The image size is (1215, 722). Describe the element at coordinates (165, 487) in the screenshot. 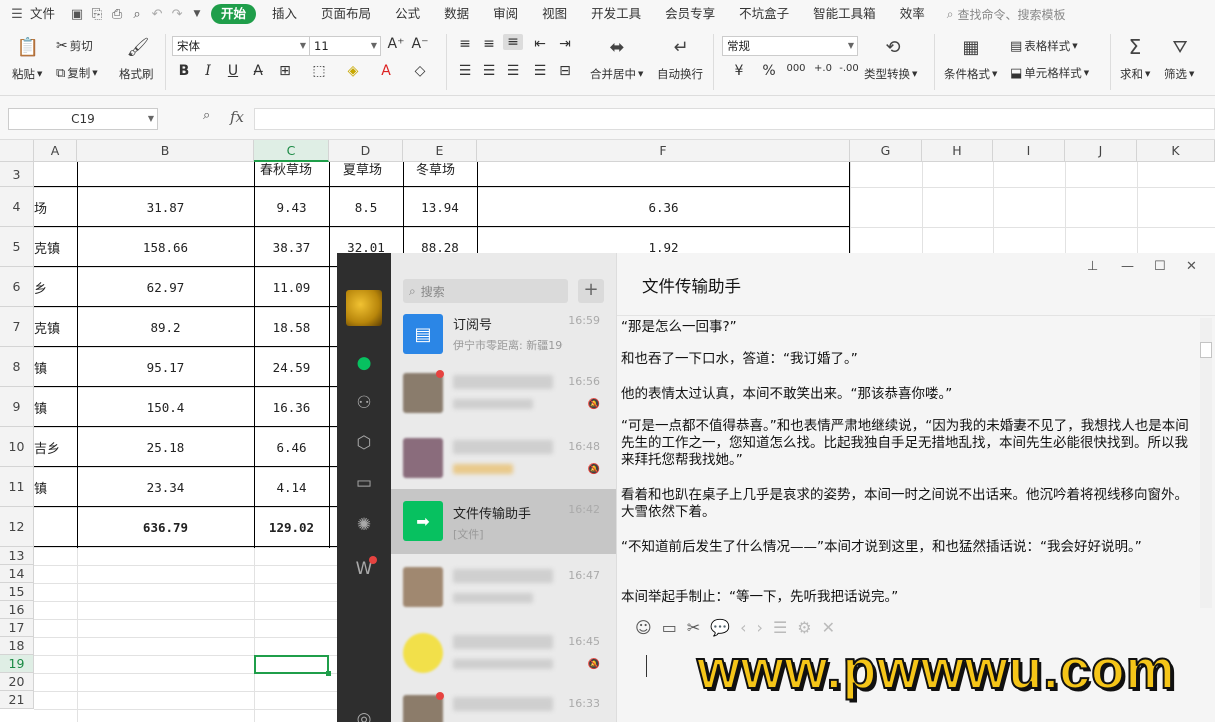

I see `cell: 23.34` at that location.